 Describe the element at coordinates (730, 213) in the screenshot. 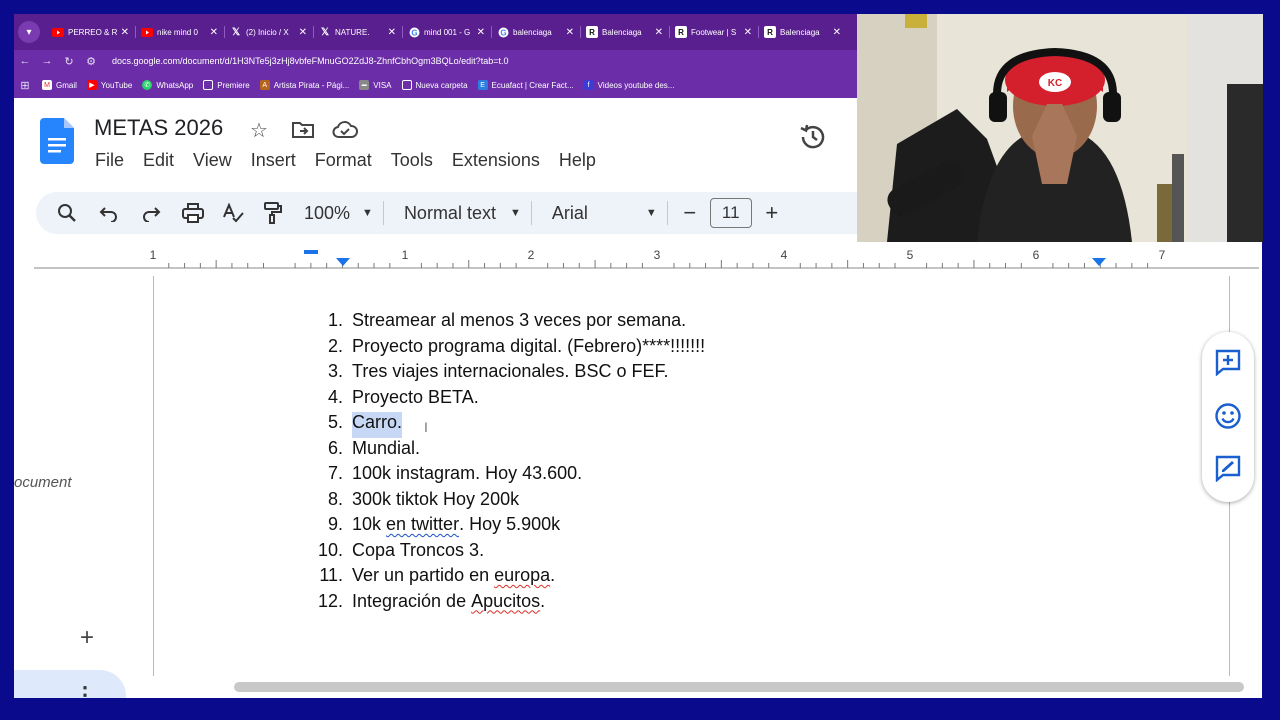

I see `font-size-input: 11` at that location.